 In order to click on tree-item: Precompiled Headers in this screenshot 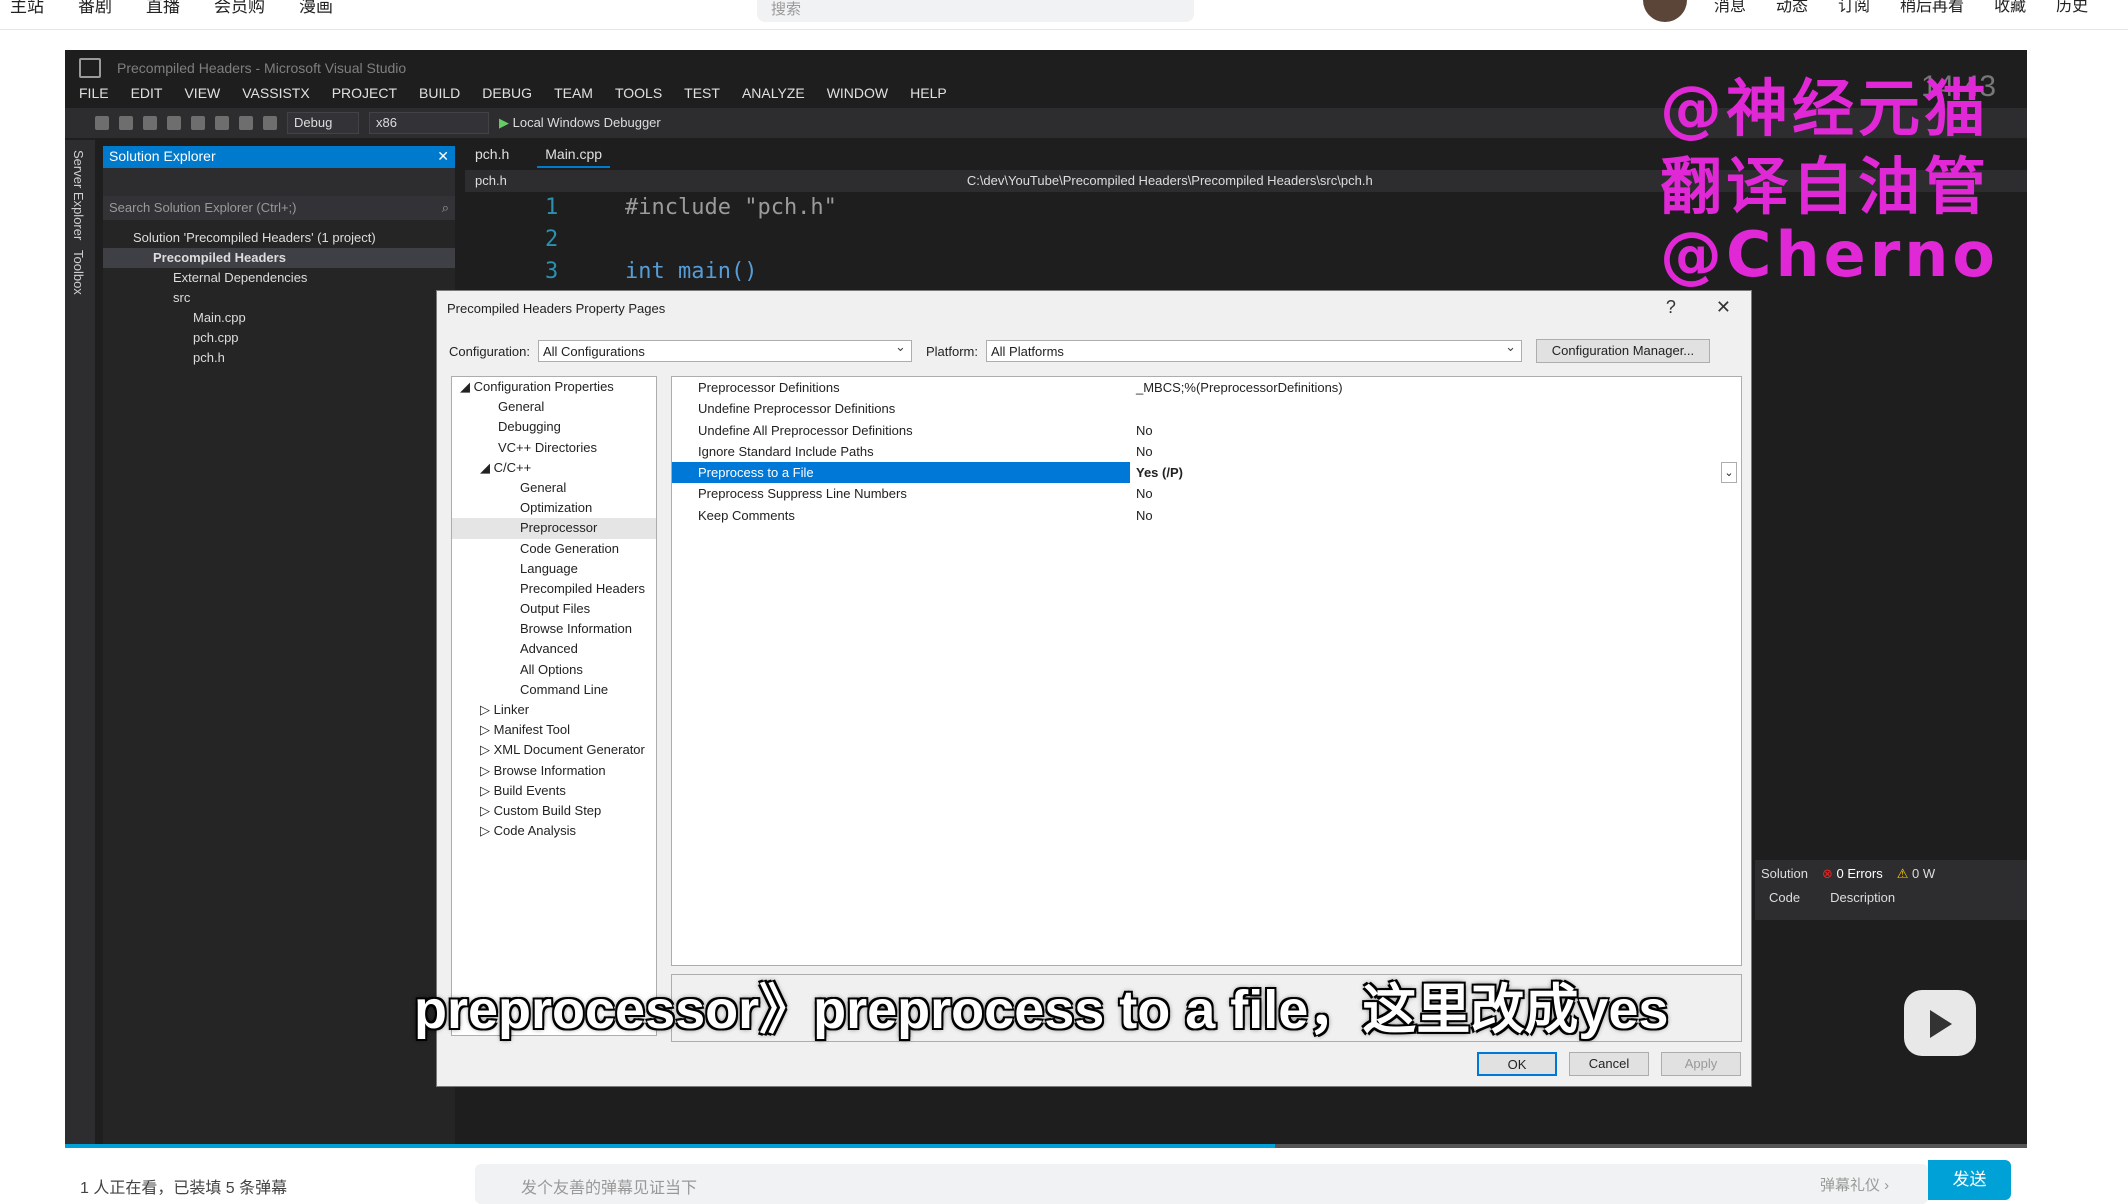, I will do `click(554, 589)`.